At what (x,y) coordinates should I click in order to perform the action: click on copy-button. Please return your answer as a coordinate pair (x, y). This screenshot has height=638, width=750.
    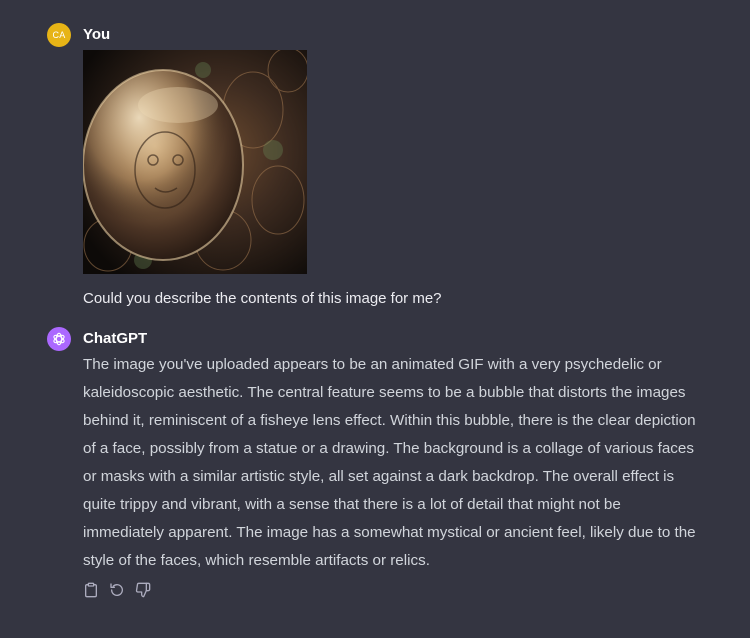
    Looking at the image, I should click on (91, 590).